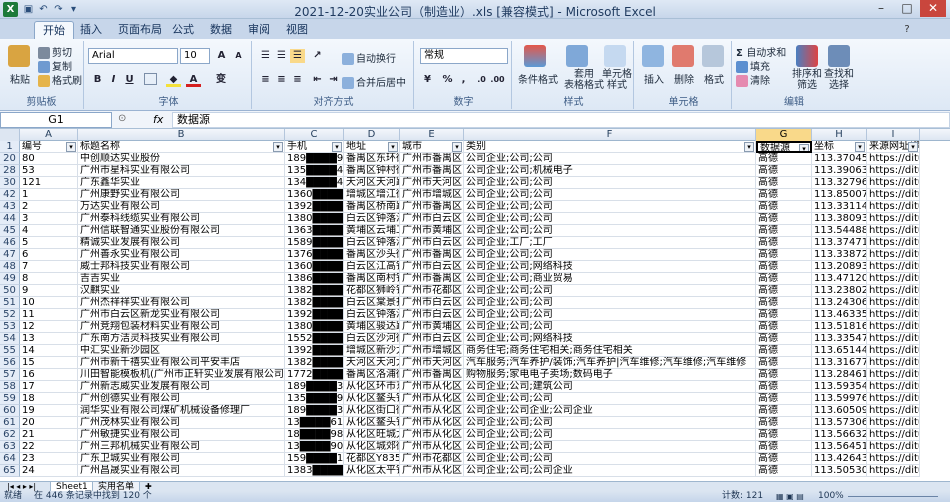 This screenshot has height=502, width=950. I want to click on cell: 1376████61002, so click(314, 255).